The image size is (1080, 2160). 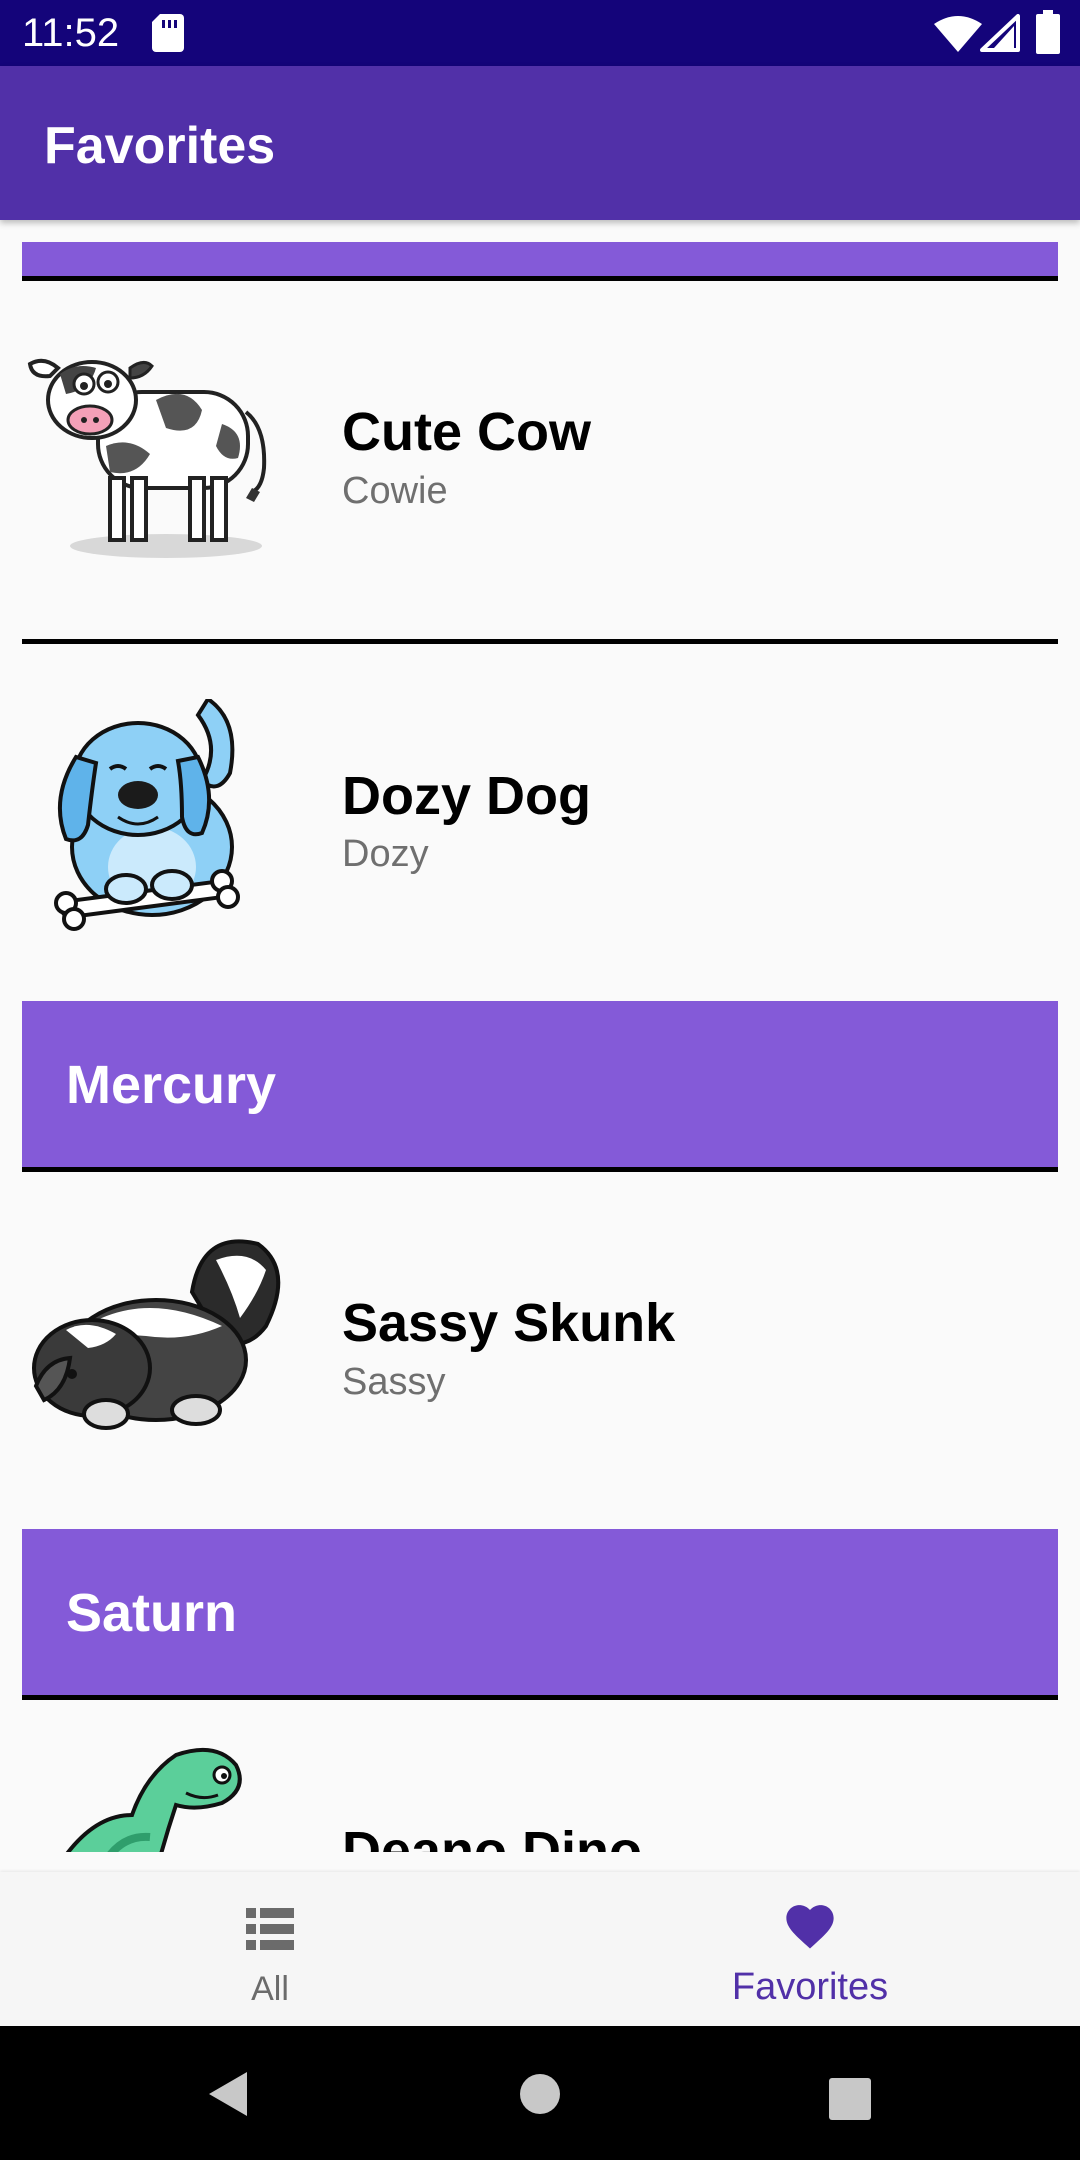 I want to click on heart-icon, so click(x=810, y=1927).